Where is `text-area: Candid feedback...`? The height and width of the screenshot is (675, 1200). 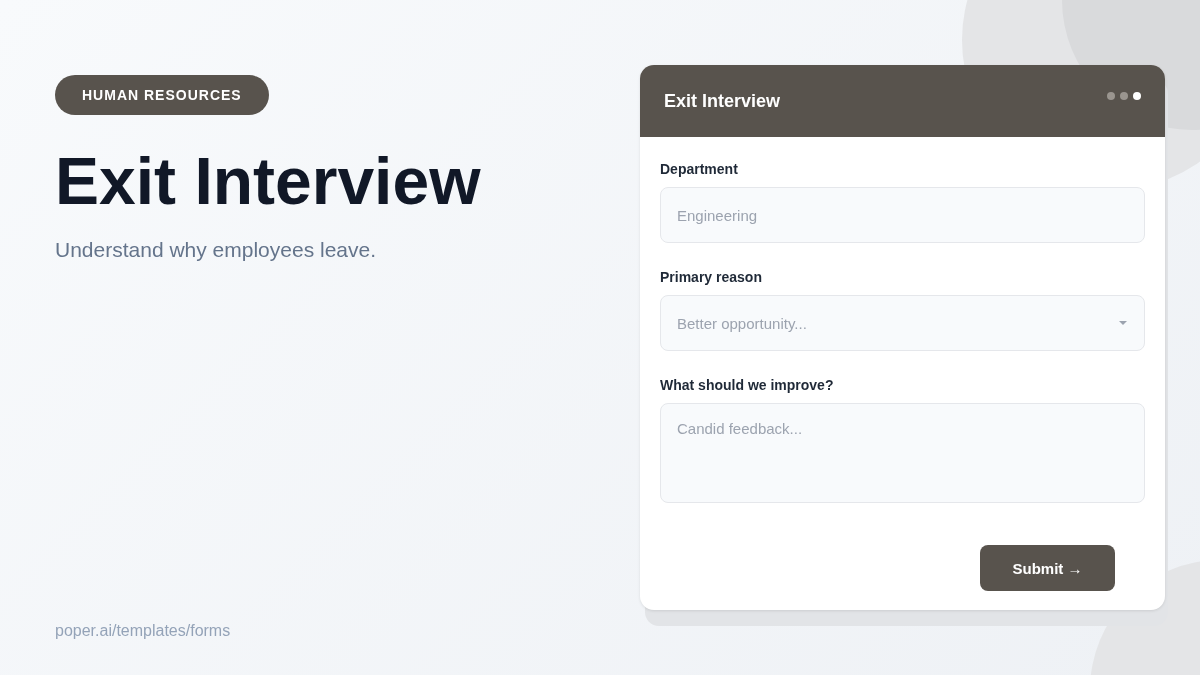
text-area: Candid feedback... is located at coordinates (902, 453).